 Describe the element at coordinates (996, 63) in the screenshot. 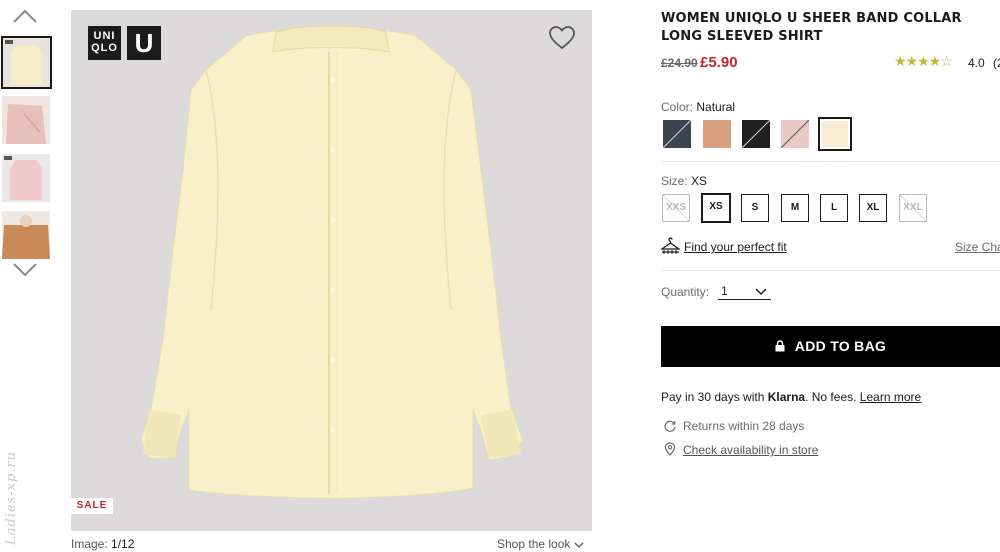

I see `rating-count: (2` at that location.